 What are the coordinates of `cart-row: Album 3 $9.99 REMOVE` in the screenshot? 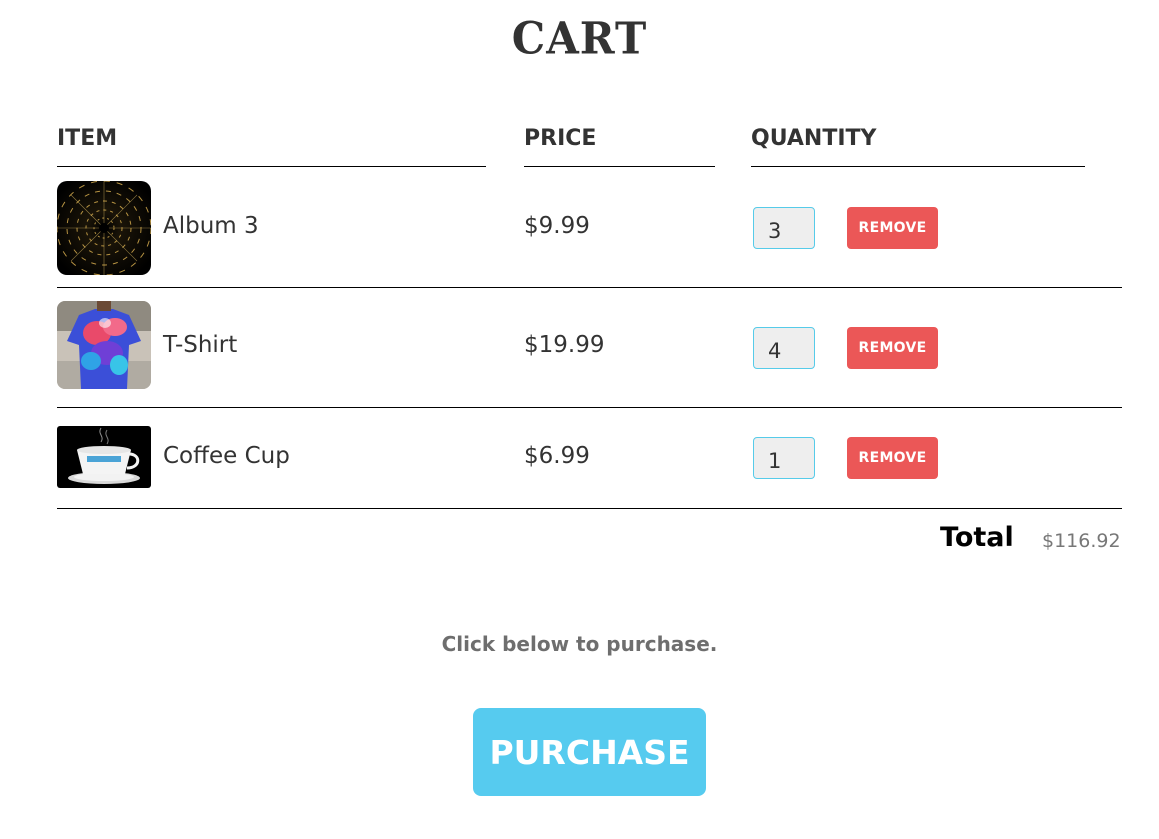 It's located at (589, 228).